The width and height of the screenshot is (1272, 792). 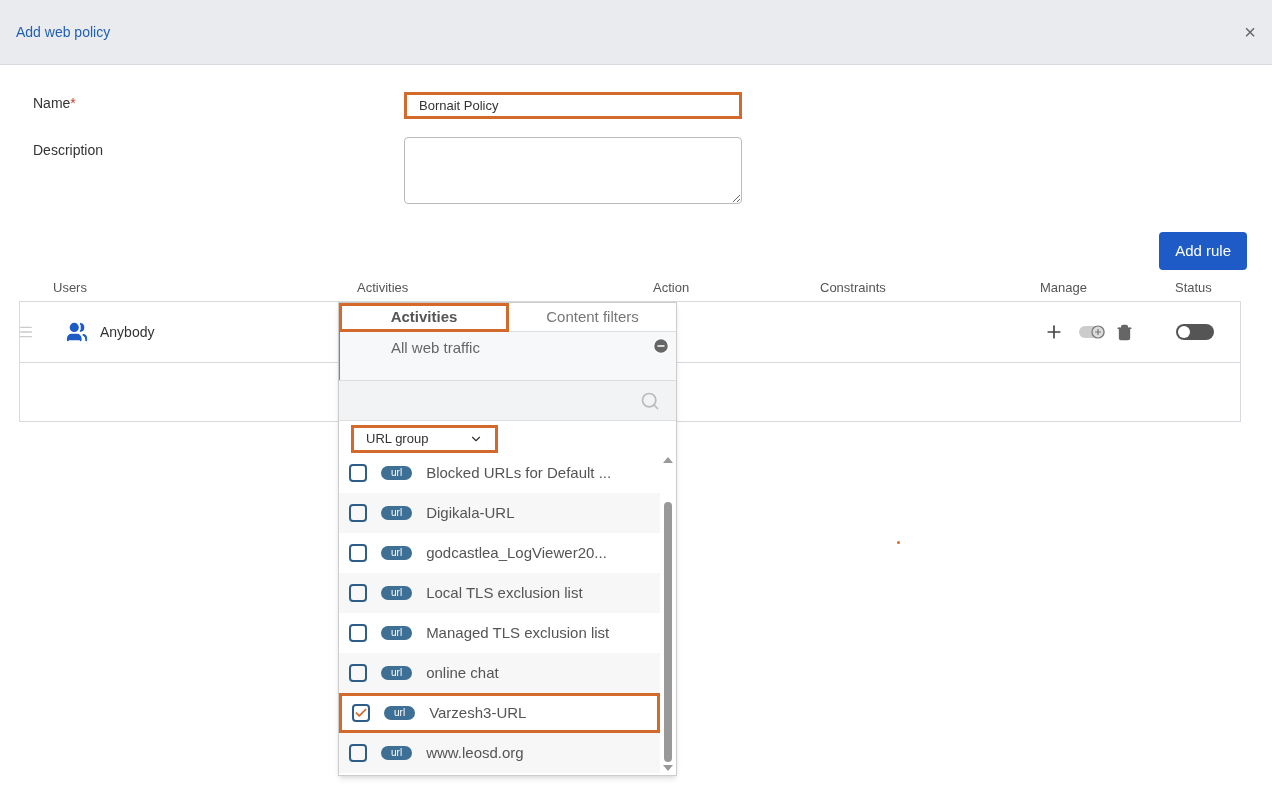 What do you see at coordinates (1250, 32) in the screenshot?
I see `close-button: ×` at bounding box center [1250, 32].